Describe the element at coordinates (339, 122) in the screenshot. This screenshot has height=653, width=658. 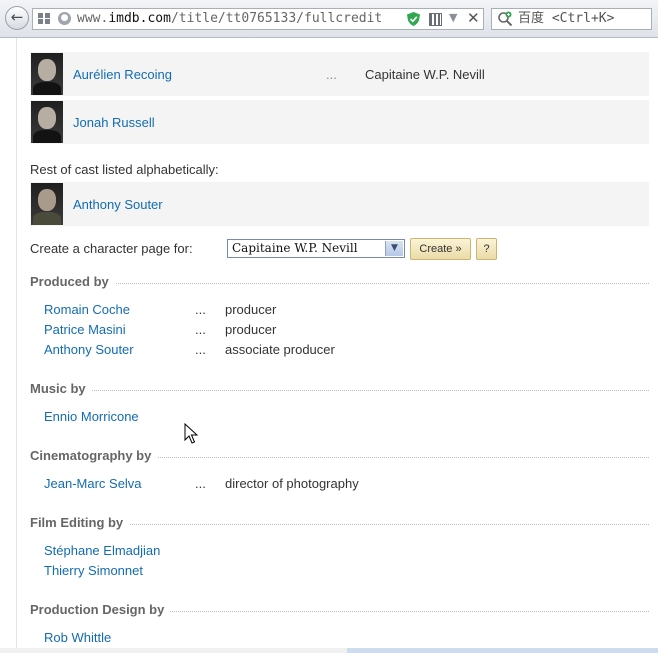
I see `cast-row: Jonah Russell` at that location.